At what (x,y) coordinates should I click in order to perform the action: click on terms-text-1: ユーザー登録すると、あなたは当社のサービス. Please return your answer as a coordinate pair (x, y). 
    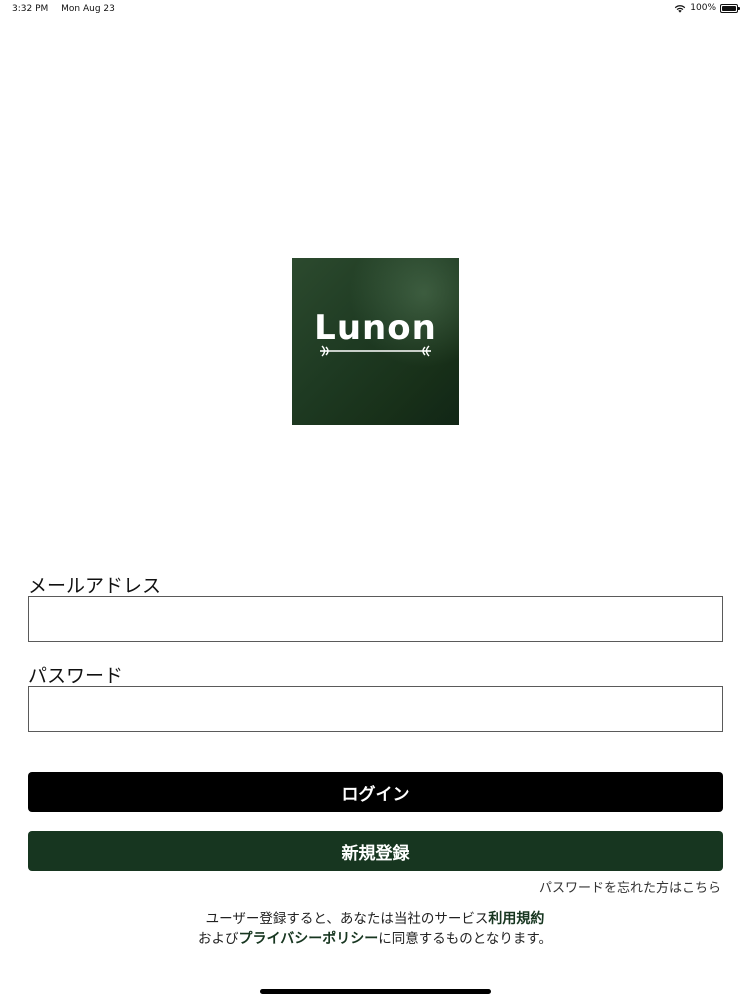
    Looking at the image, I should click on (347, 919).